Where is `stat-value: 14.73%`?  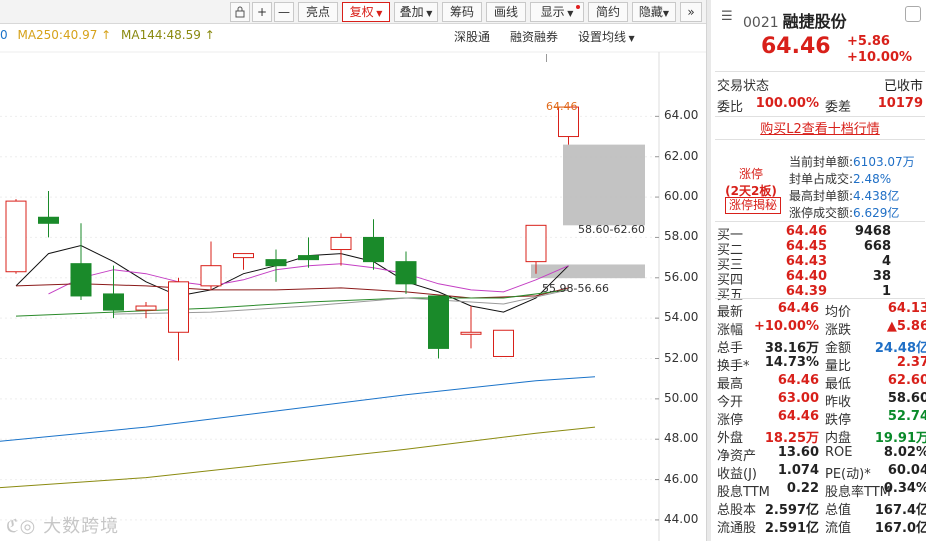
stat-value: 14.73% is located at coordinates (791, 362).